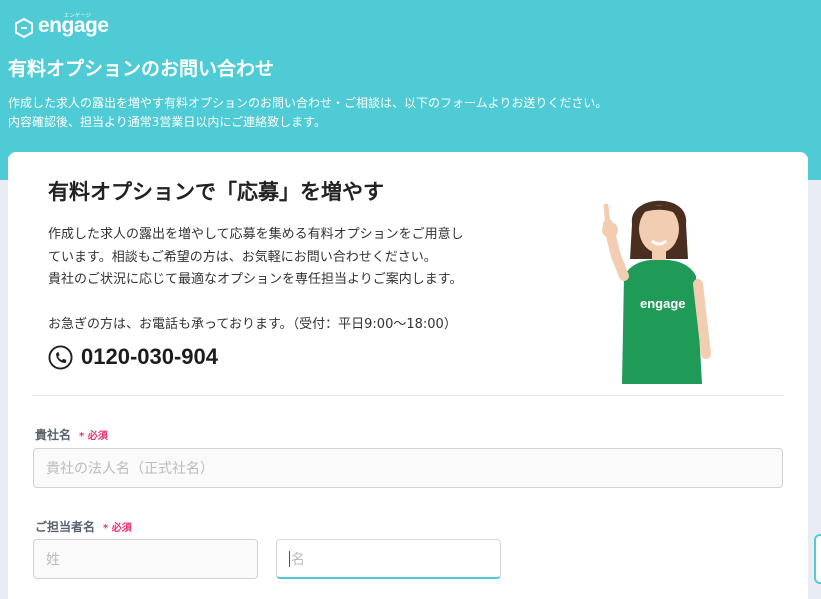 This screenshot has width=821, height=599. I want to click on first-name-placeholder: 名, so click(298, 559).